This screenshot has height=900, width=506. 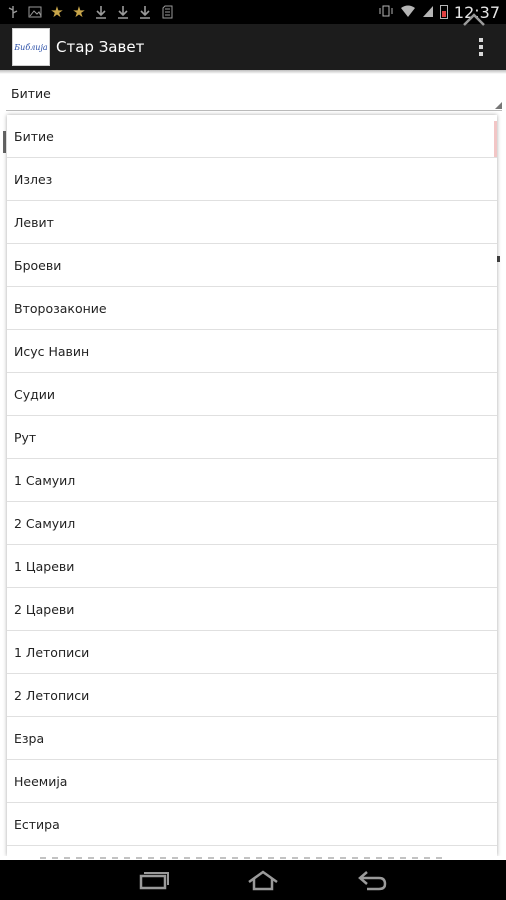 I want to click on status-left-icons: ★ ★, so click(x=90, y=11).